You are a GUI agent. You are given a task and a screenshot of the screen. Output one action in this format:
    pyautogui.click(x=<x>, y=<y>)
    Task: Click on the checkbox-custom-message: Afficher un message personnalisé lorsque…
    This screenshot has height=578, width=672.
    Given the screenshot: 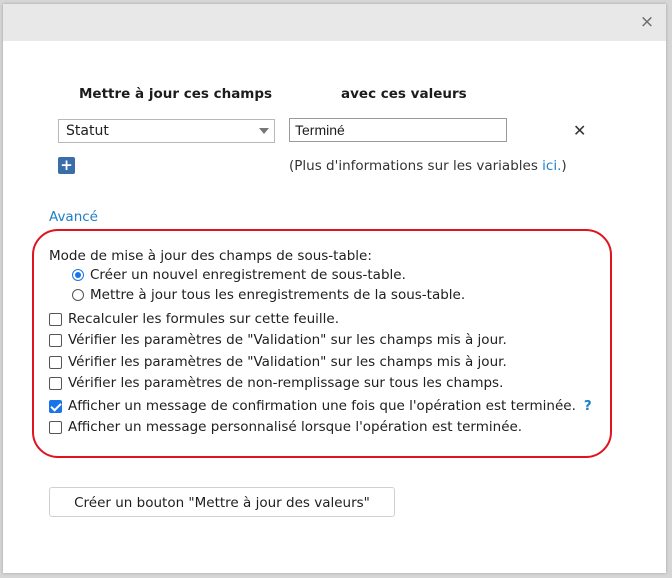 What is the action you would take?
    pyautogui.click(x=285, y=427)
    